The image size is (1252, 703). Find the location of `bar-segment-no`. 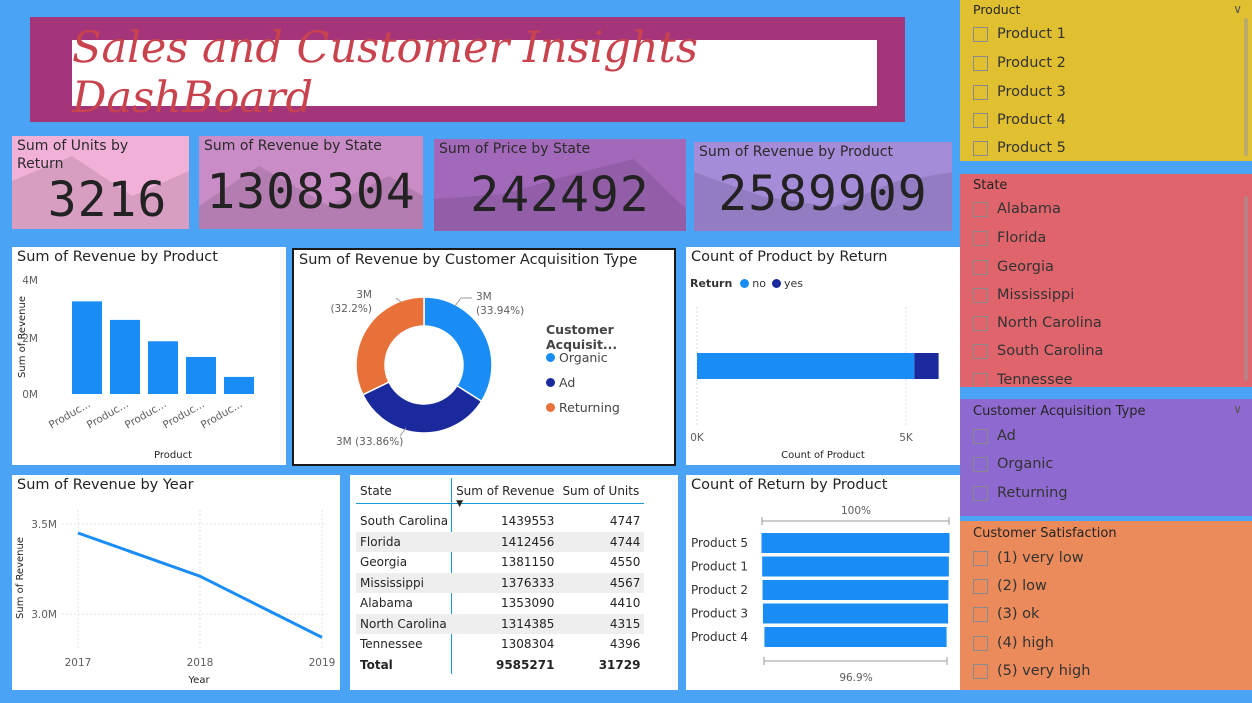

bar-segment-no is located at coordinates (806, 366).